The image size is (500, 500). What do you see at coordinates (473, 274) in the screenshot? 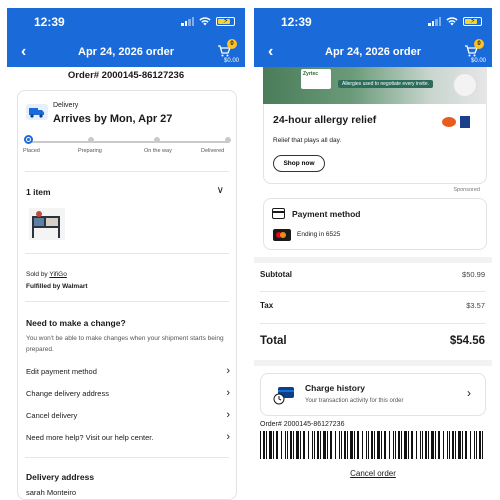
I see `subtotal-value: $50.99` at bounding box center [473, 274].